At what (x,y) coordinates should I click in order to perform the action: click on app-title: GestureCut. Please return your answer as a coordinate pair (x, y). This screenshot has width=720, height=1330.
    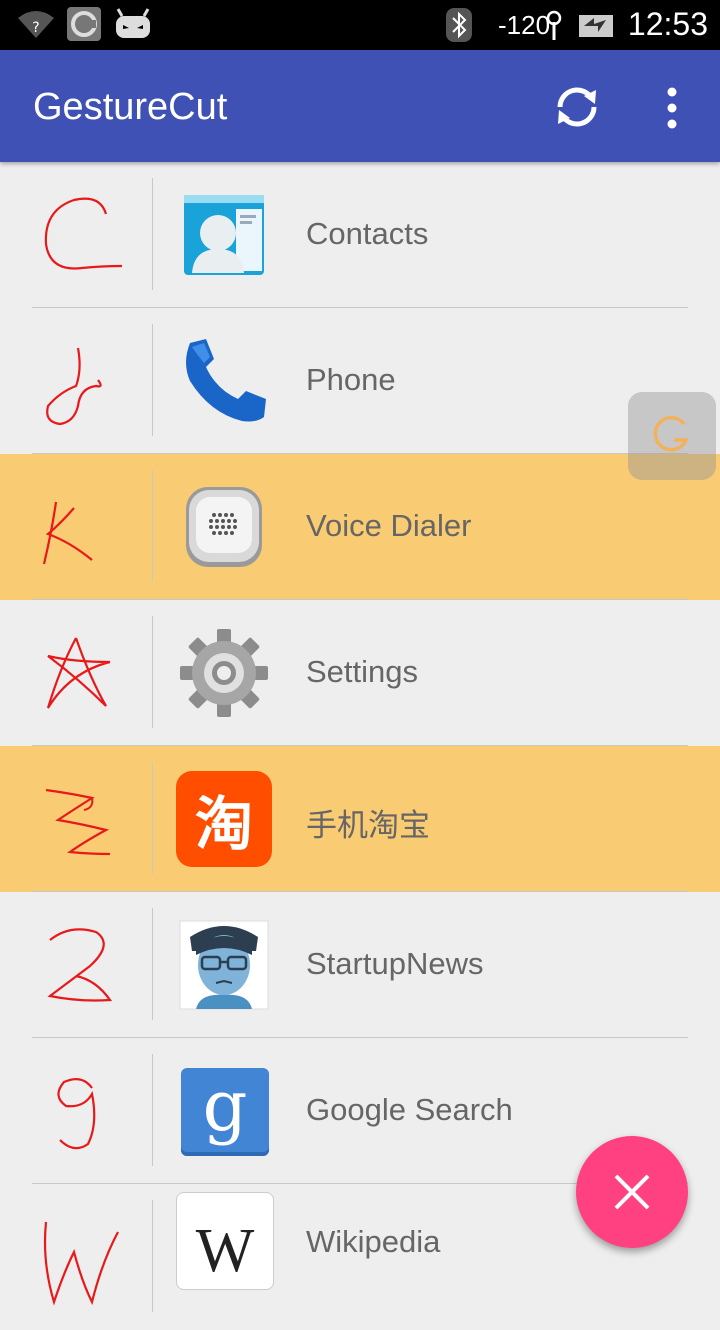
    Looking at the image, I should click on (130, 107).